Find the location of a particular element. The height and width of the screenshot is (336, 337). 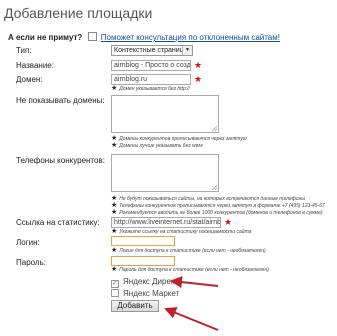

arrow-to-yandex-direct is located at coordinates (194, 282).